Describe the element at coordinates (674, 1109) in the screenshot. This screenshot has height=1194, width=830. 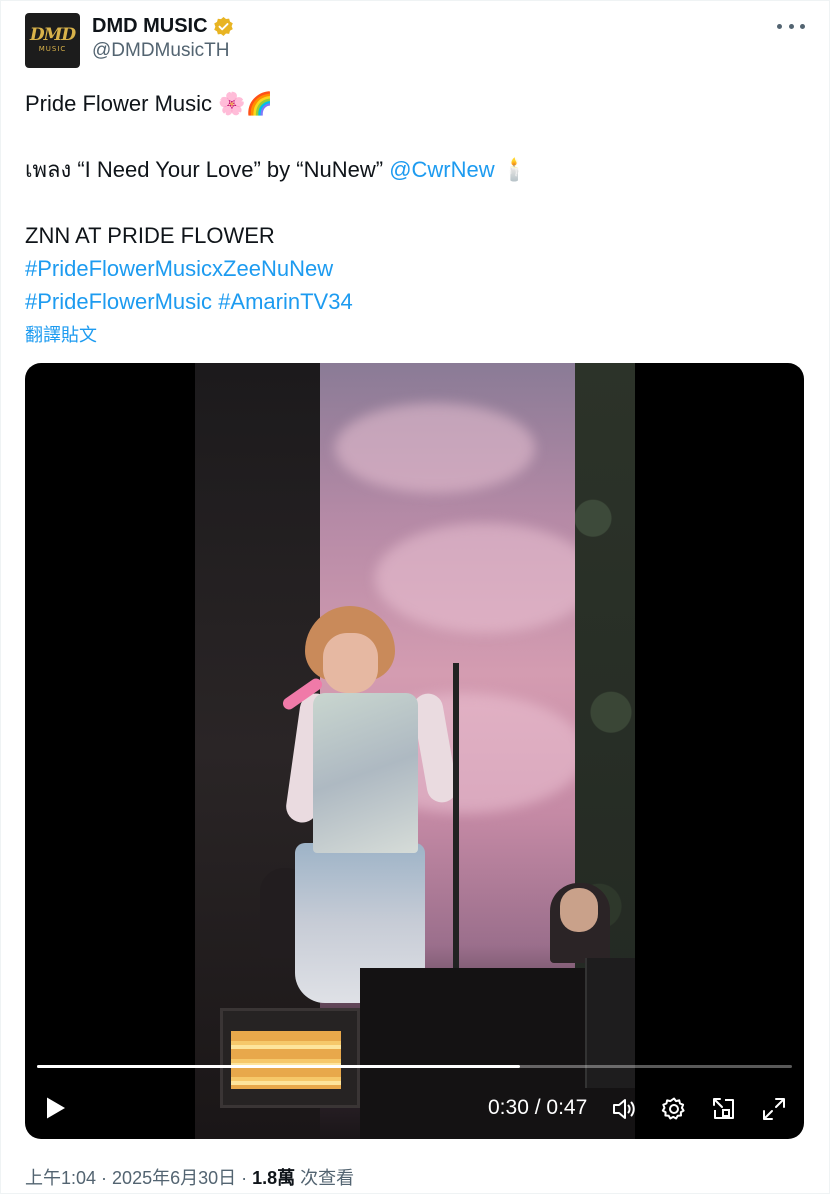
I see `settings-gear-icon` at that location.